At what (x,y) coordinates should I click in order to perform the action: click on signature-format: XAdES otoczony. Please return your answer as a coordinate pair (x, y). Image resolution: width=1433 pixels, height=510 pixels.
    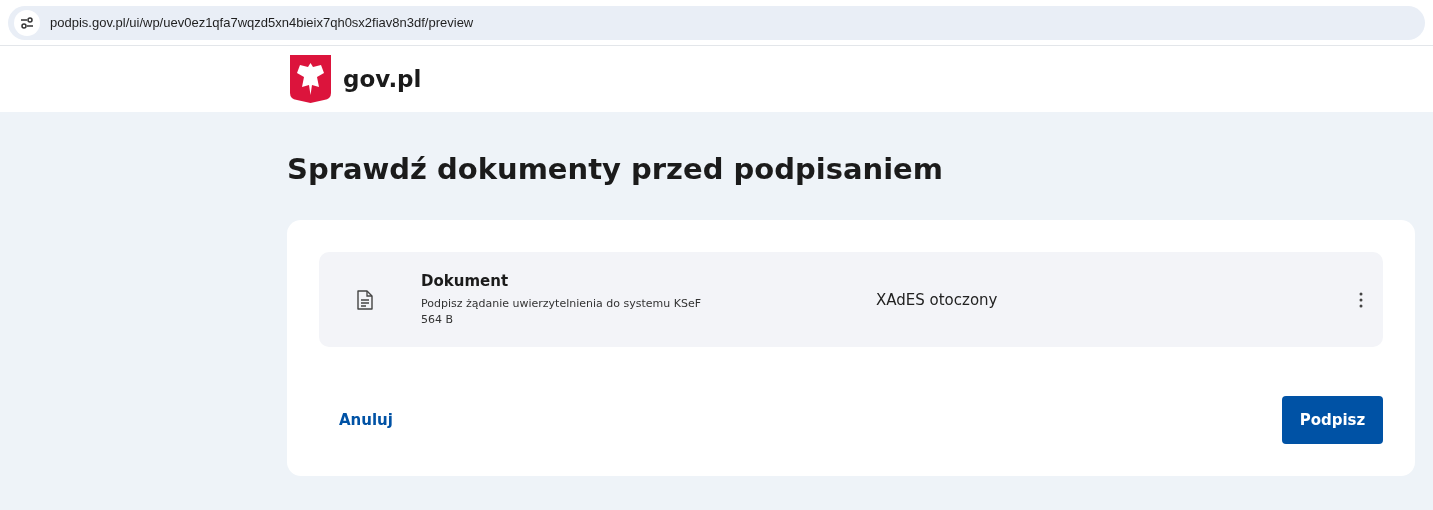
    Looking at the image, I should click on (937, 299).